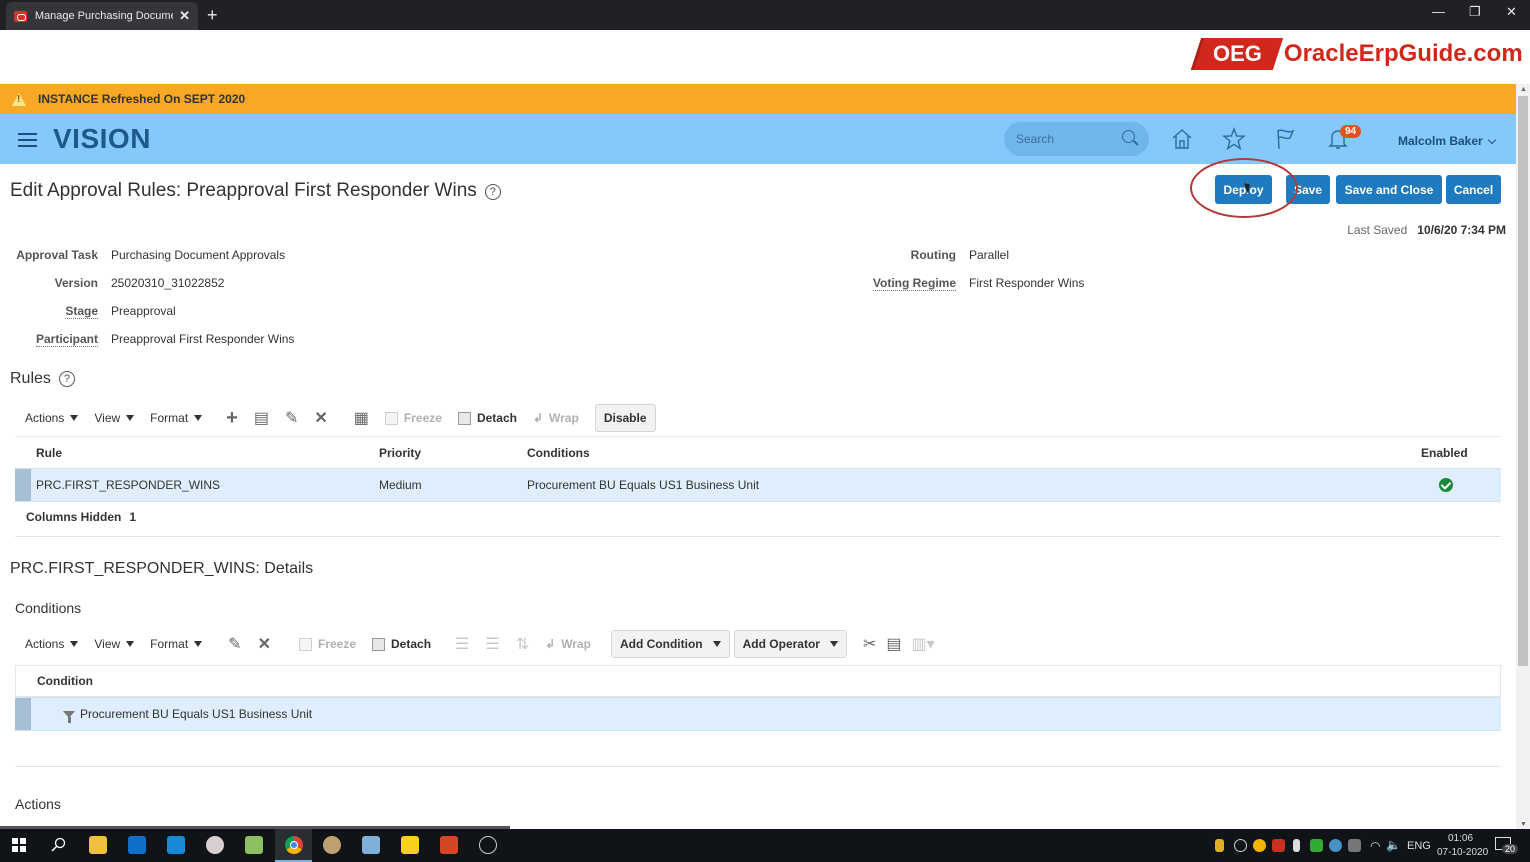  I want to click on column-header-condition: Condition, so click(65, 681).